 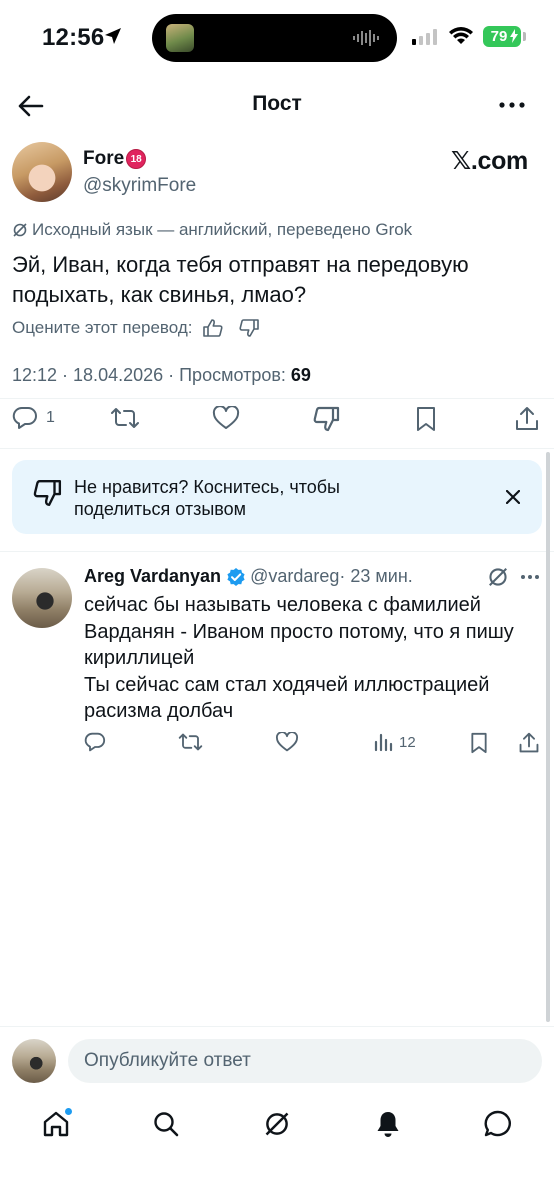 I want to click on tab-home, so click(x=56, y=1124).